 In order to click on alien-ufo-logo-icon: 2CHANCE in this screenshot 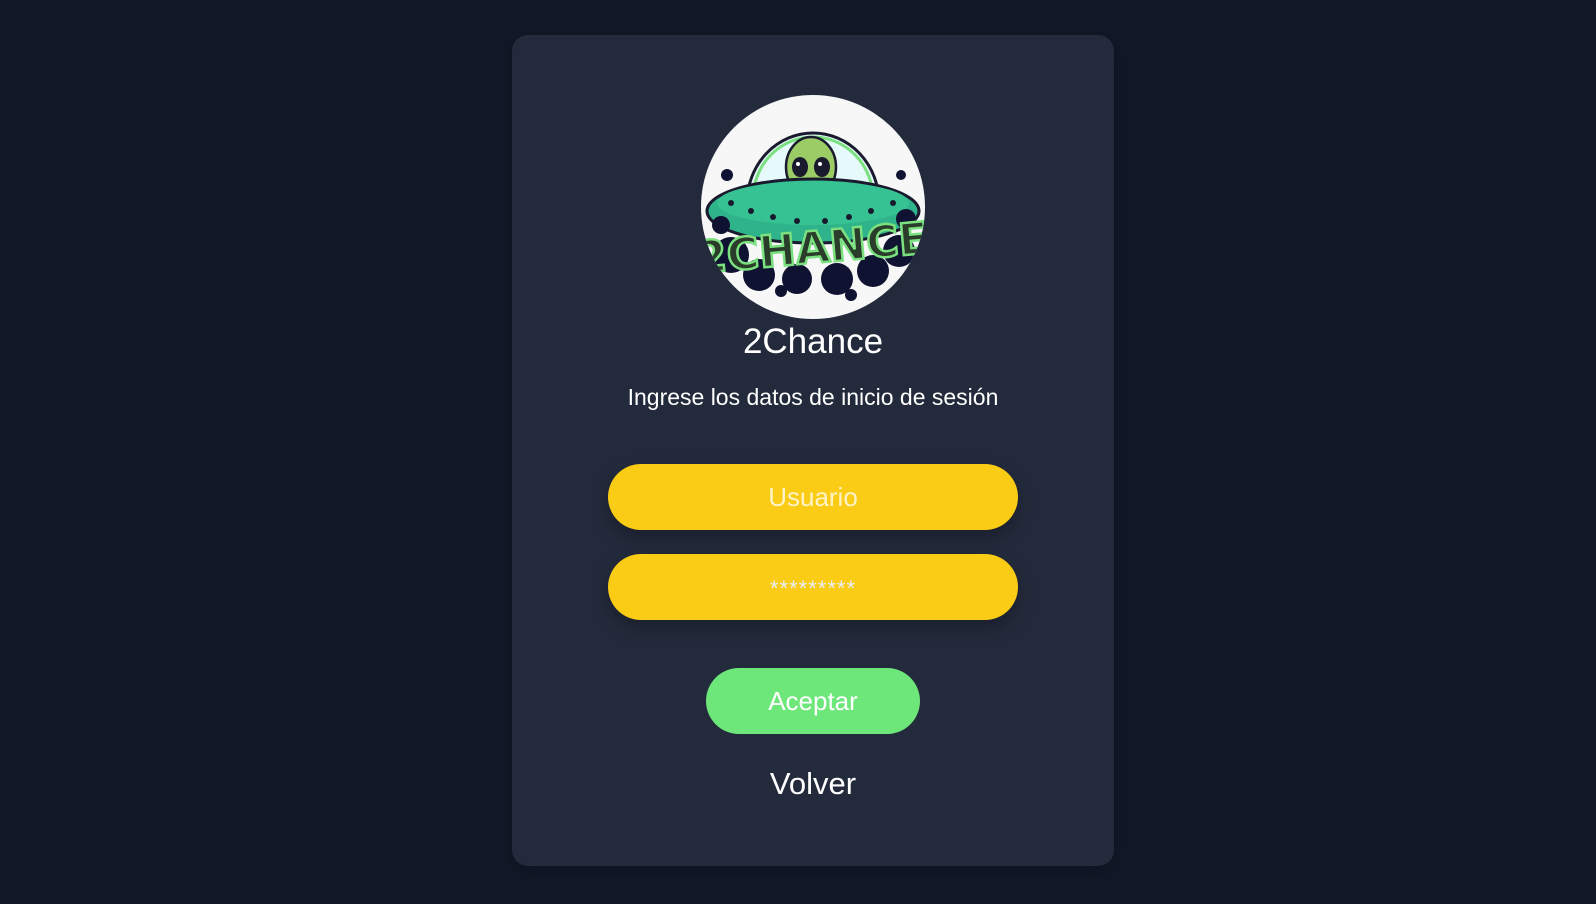, I will do `click(813, 207)`.